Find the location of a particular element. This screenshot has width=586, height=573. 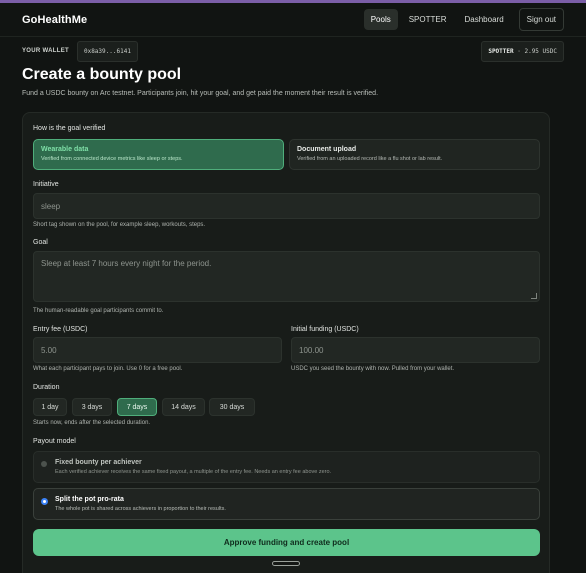

duration-3-days: 3 days is located at coordinates (92, 407).